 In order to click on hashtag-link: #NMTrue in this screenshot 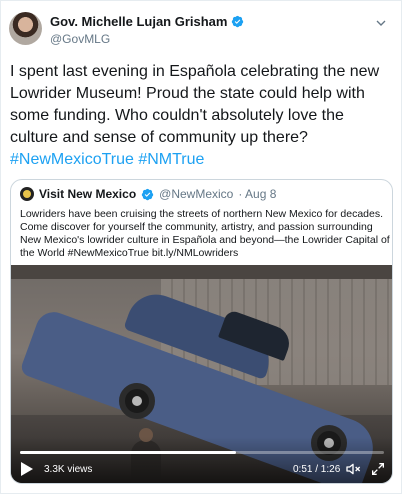, I will do `click(171, 159)`.